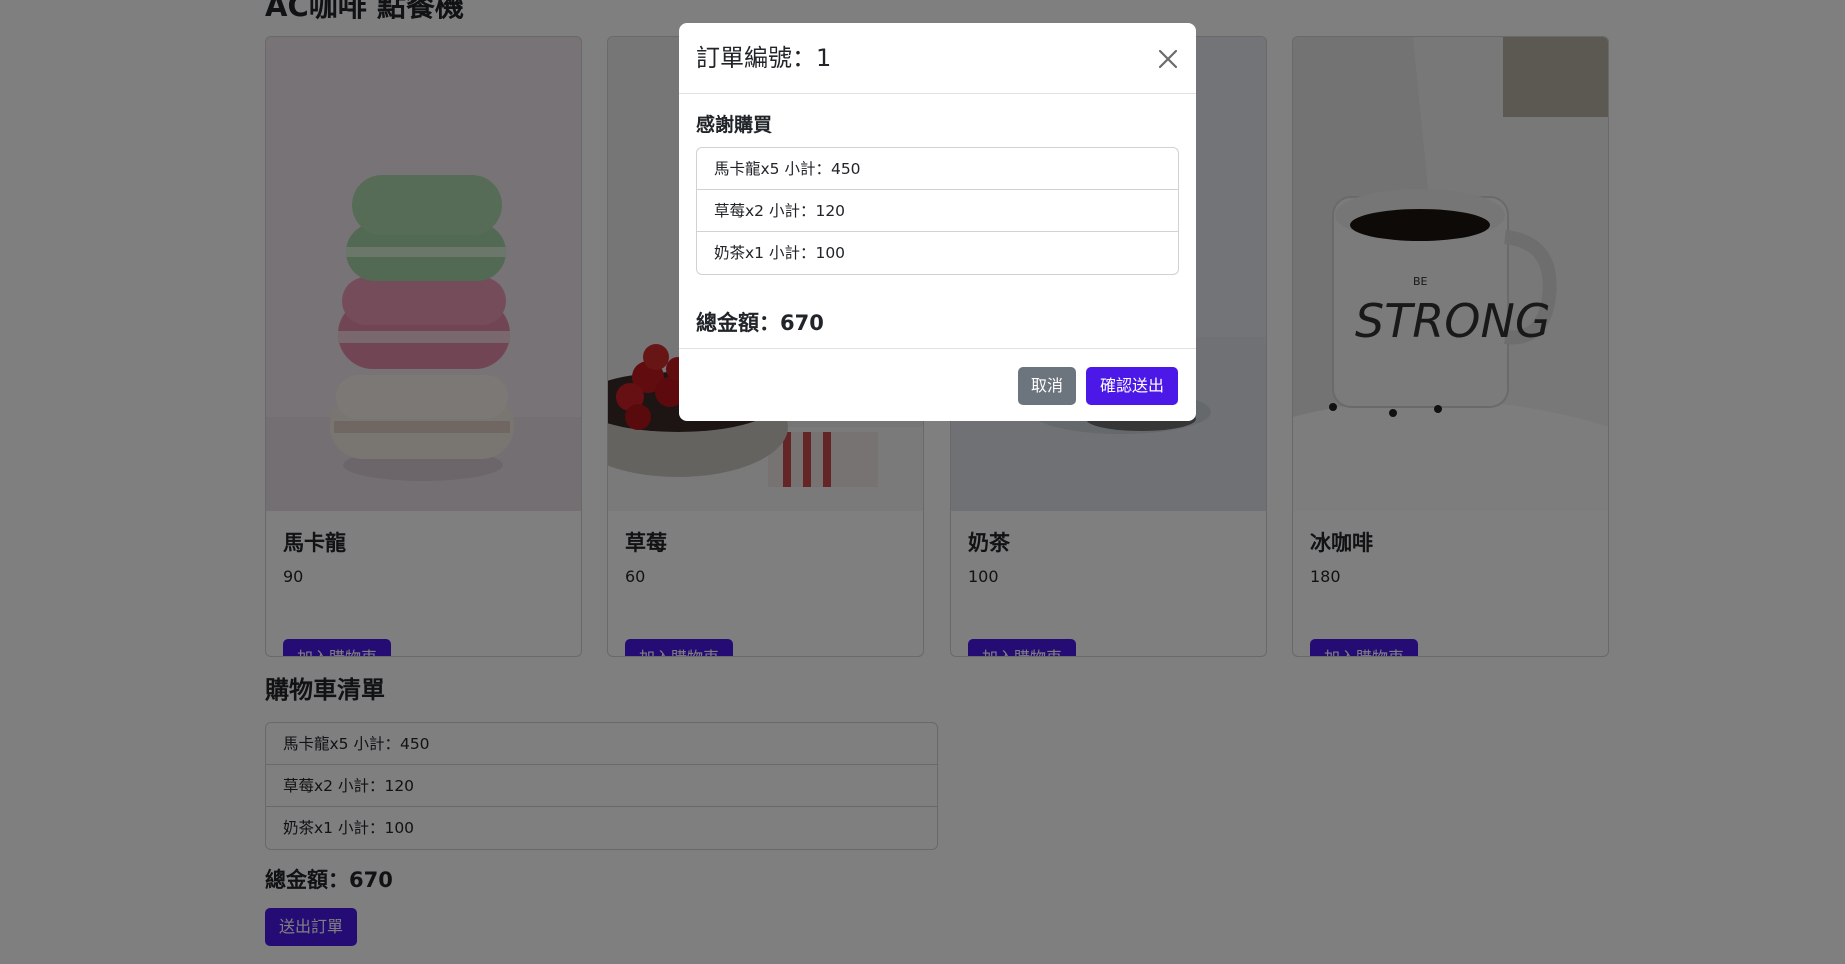  What do you see at coordinates (1047, 386) in the screenshot?
I see `cancel-button: 取消` at bounding box center [1047, 386].